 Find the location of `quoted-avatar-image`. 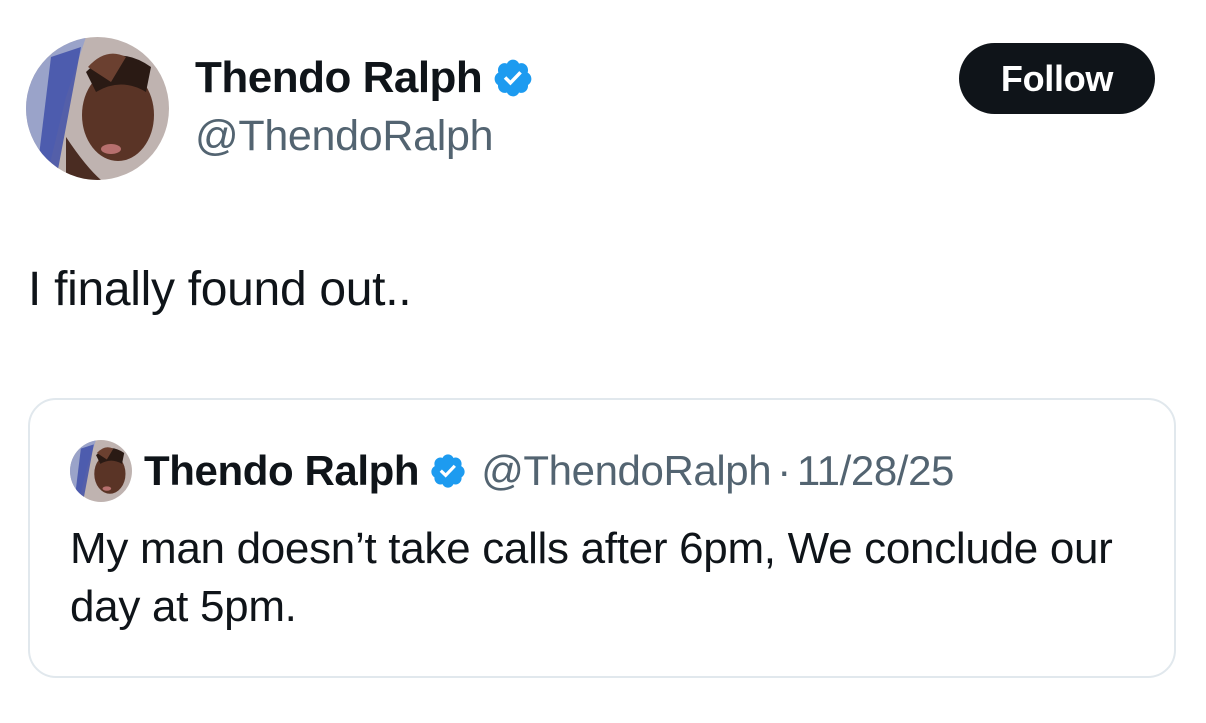

quoted-avatar-image is located at coordinates (101, 471).